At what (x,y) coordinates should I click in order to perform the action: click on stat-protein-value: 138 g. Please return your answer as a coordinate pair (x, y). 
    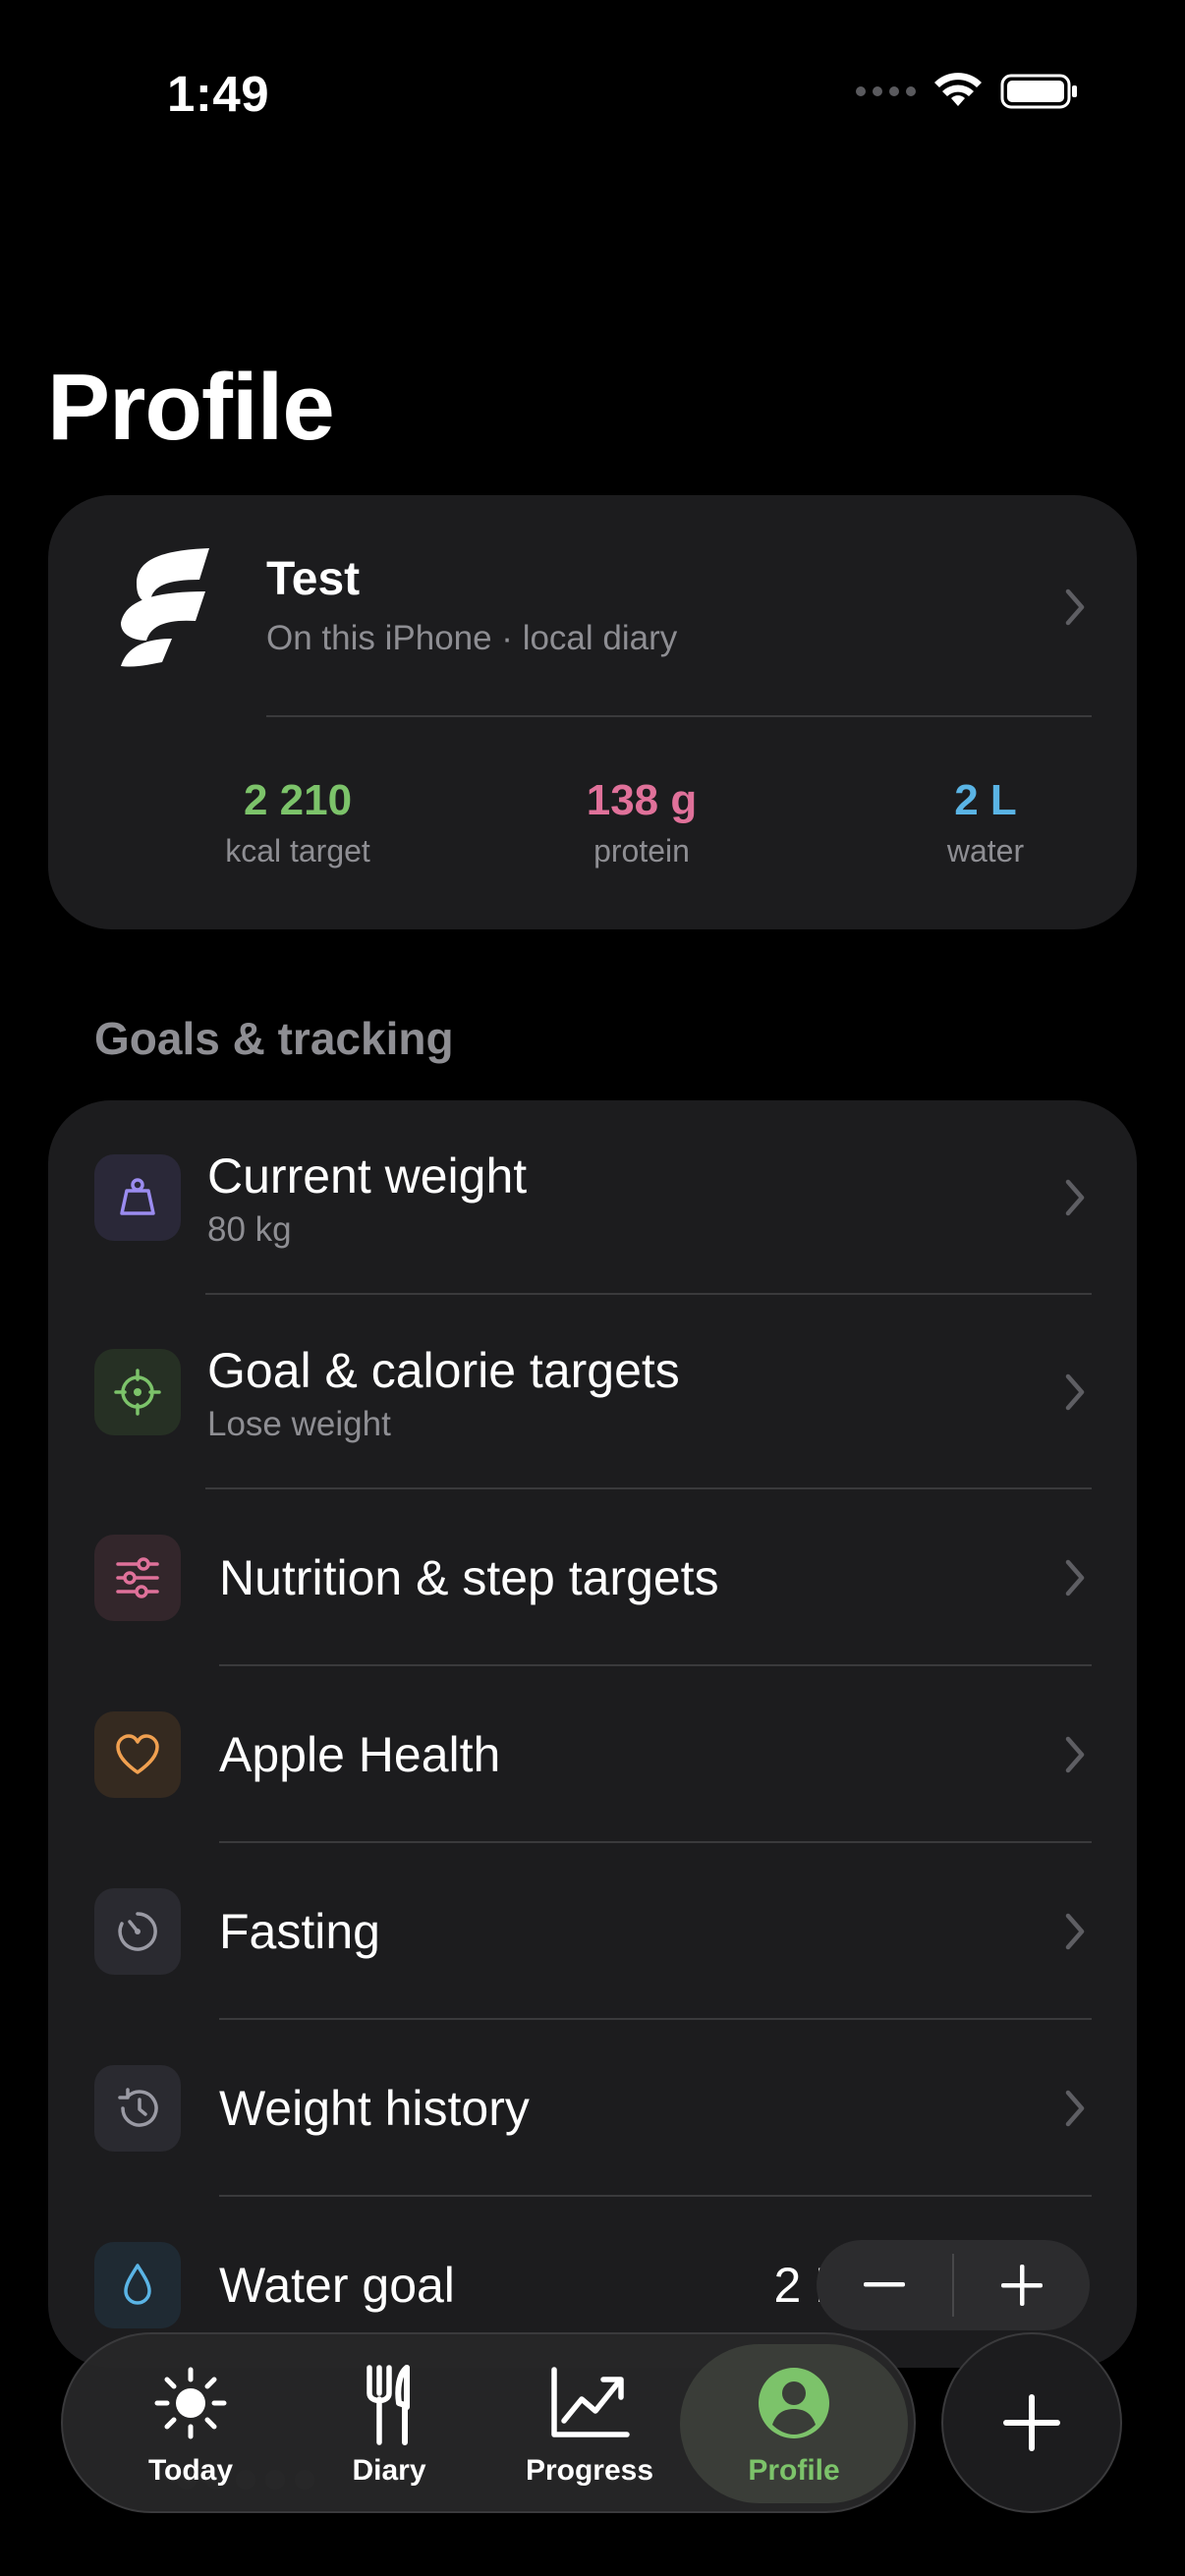
    Looking at the image, I should click on (642, 800).